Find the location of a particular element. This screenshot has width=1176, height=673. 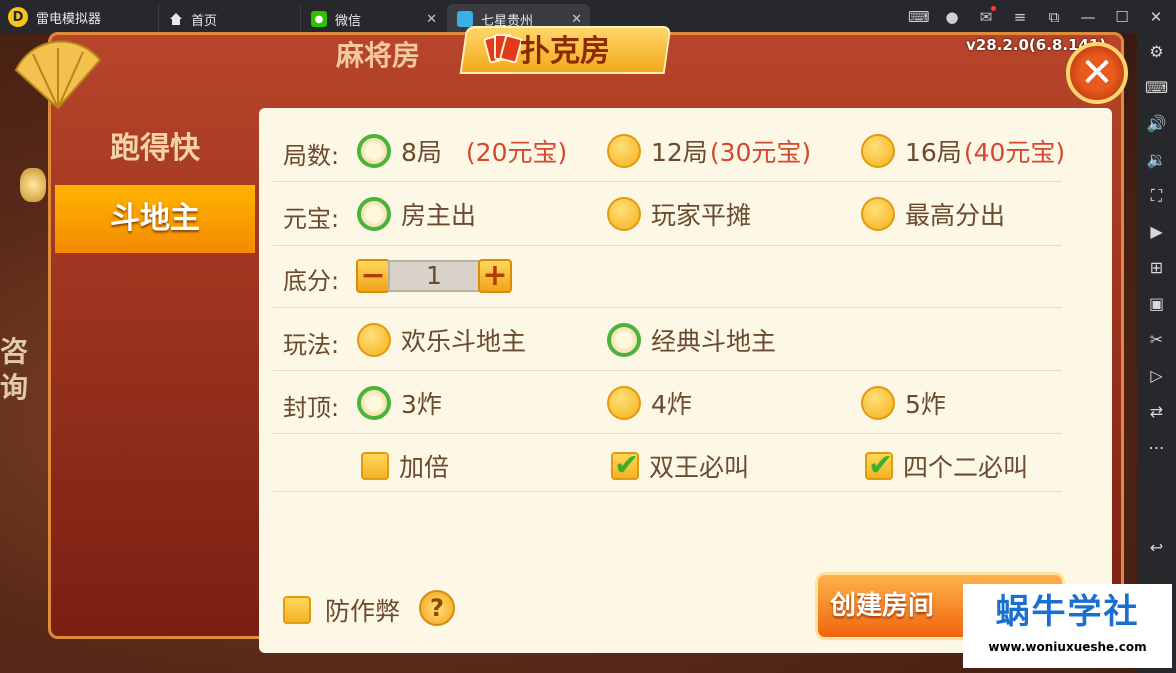

maximize-icon: ☐ is located at coordinates (1122, 17).